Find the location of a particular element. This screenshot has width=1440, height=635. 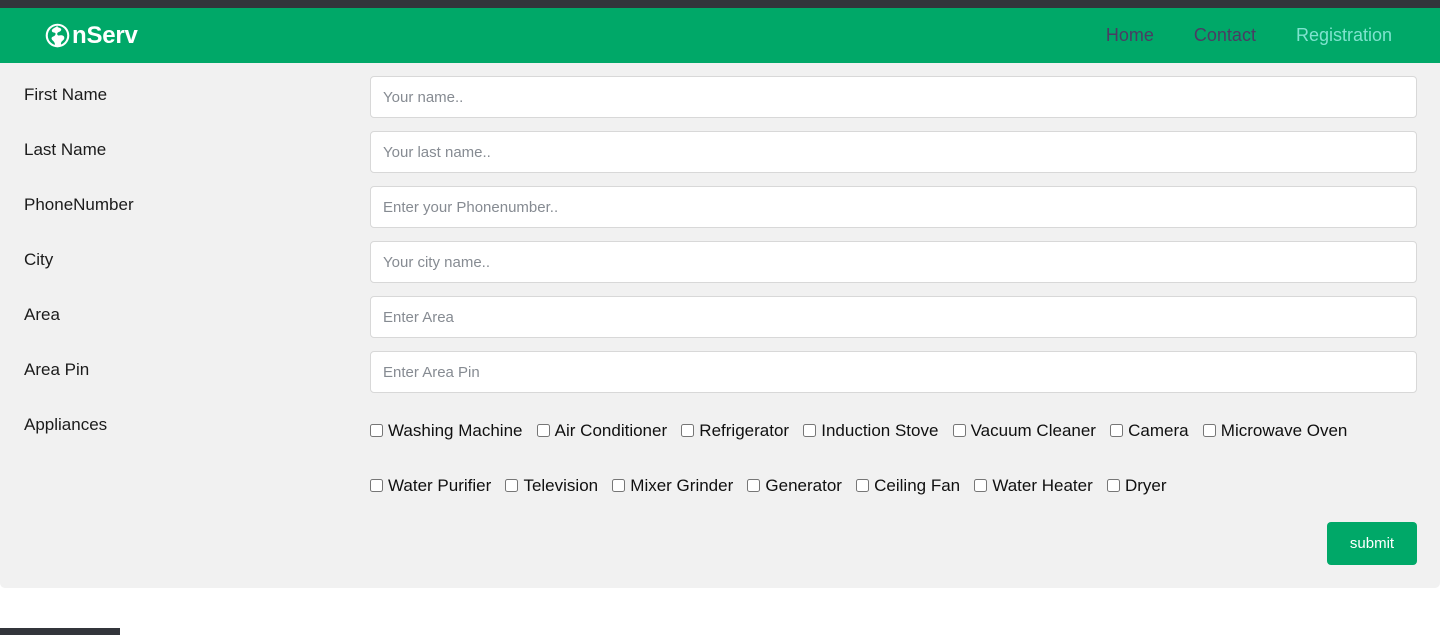

form-row-area: Area is located at coordinates (720, 317).